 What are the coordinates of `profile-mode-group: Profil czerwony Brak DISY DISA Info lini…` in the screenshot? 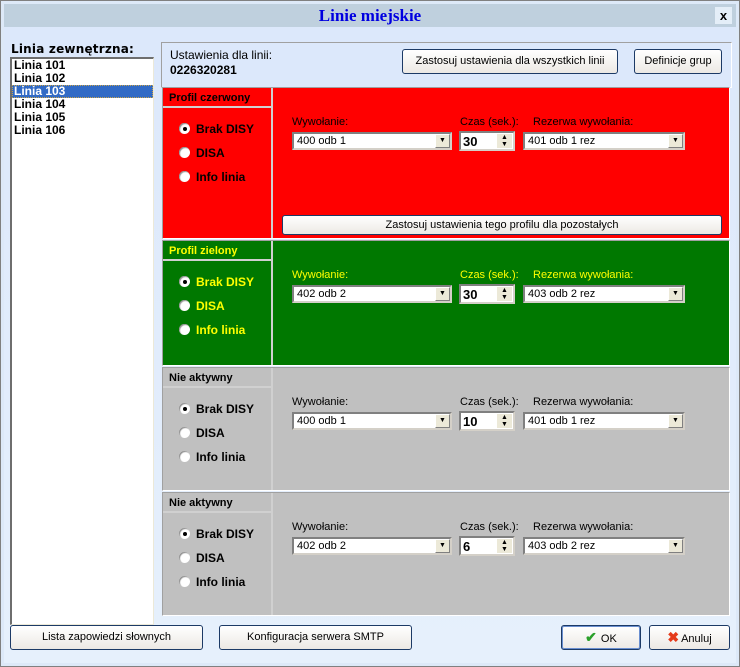 It's located at (218, 163).